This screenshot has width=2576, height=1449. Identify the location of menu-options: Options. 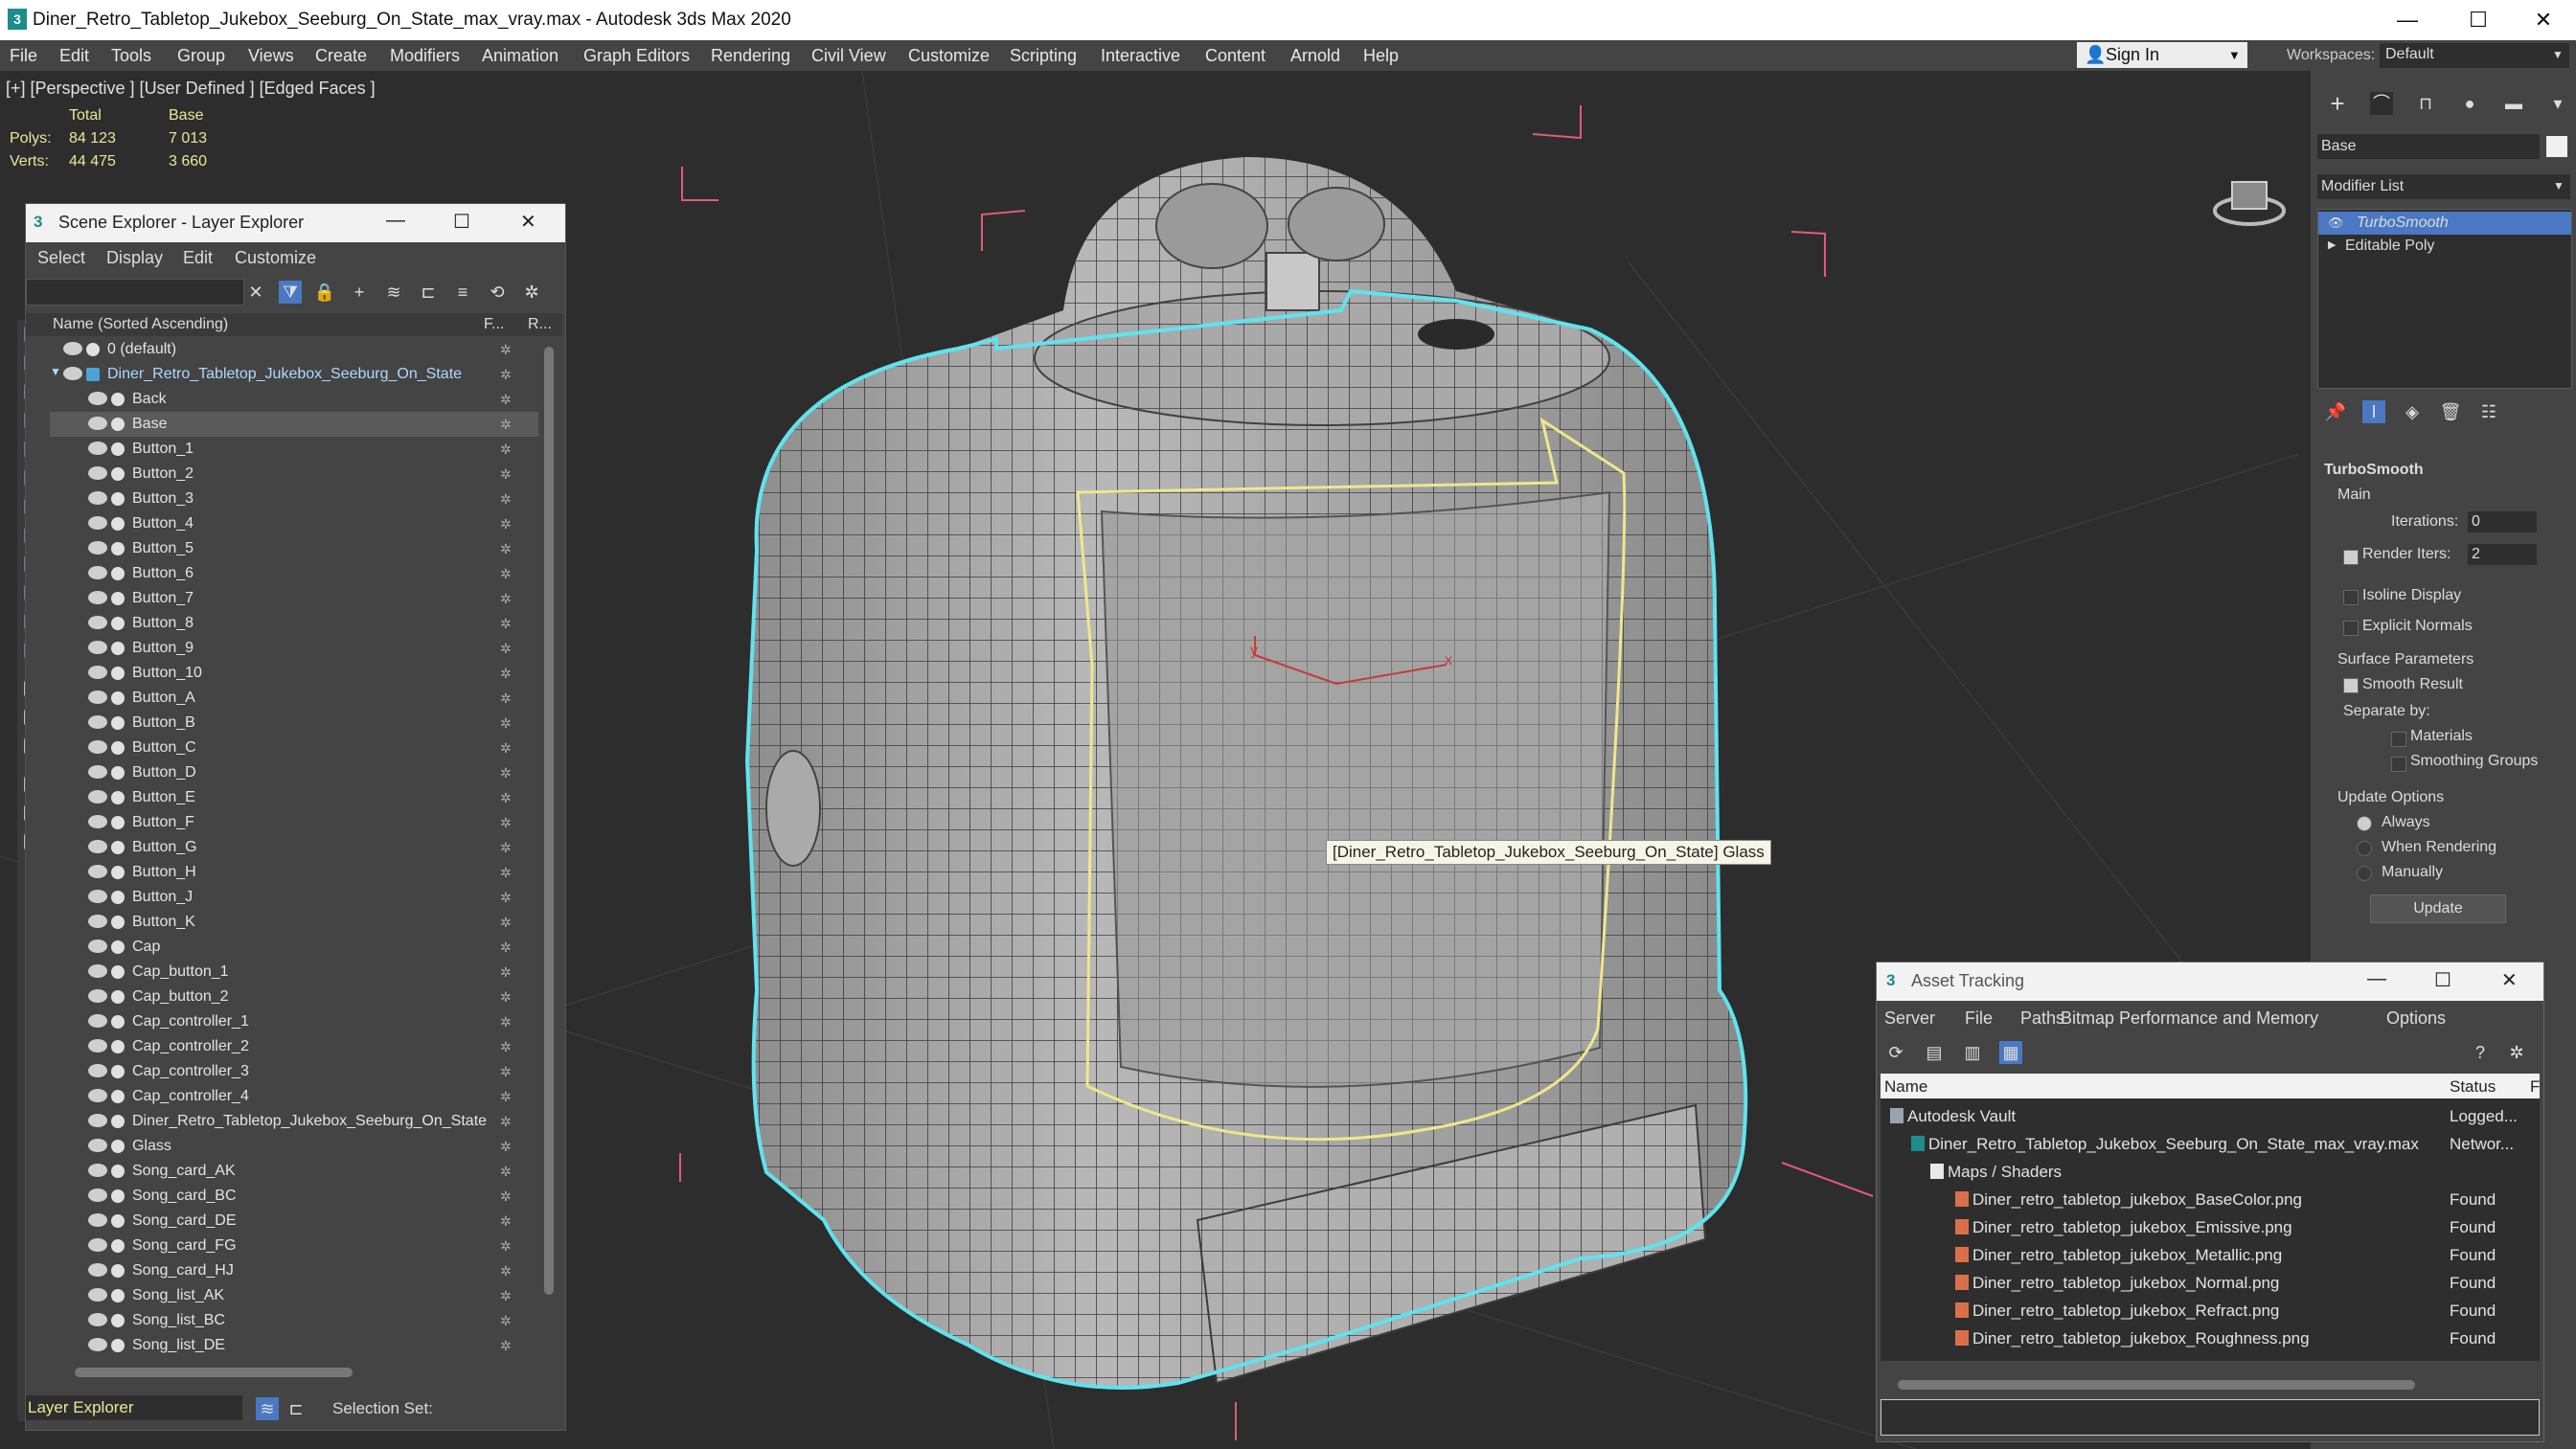
(2416, 1018).